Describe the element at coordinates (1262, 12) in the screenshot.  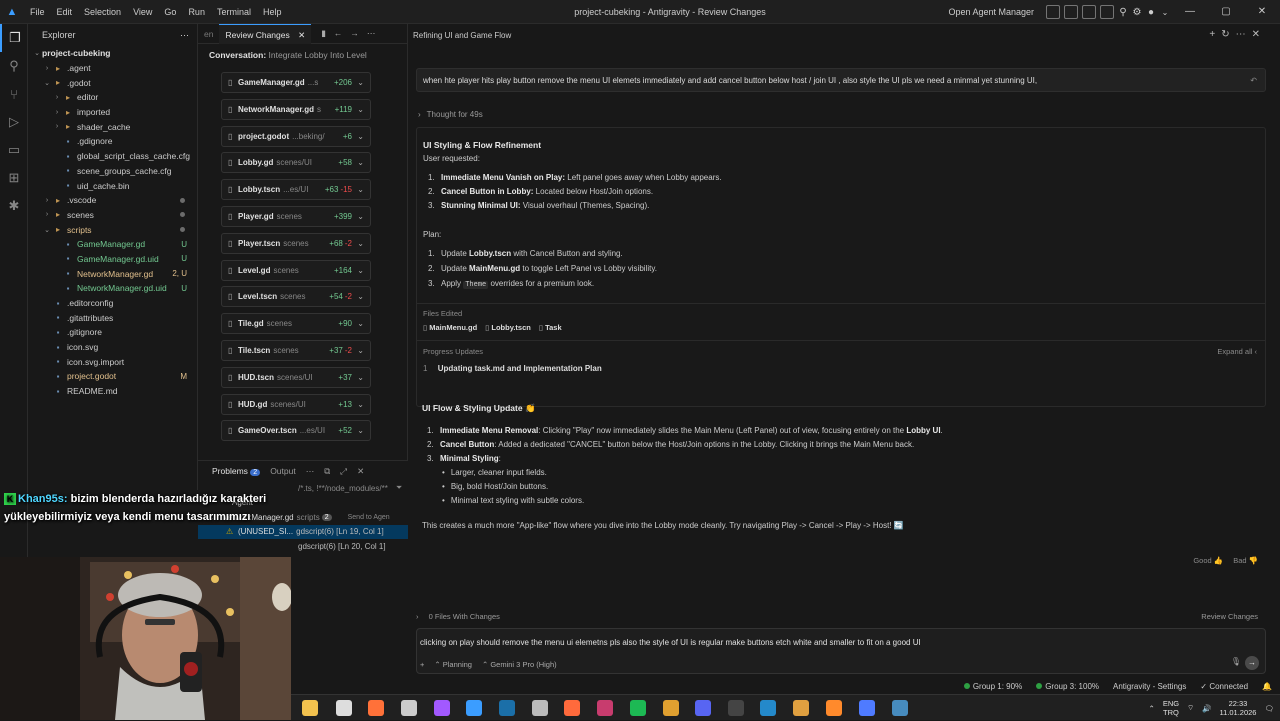
I see `close-window-button: ✕` at that location.